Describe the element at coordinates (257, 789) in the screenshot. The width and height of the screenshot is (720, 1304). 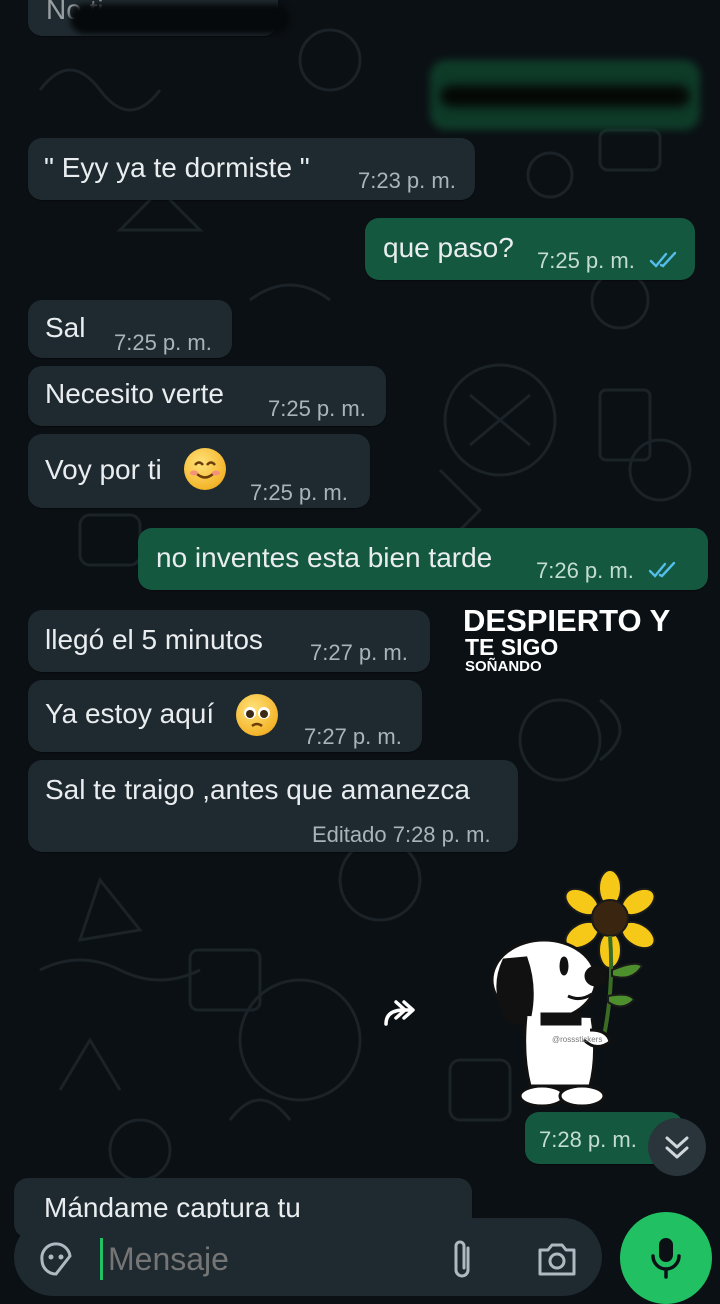
I see `message-text: Sal te traigo ,antes que amanezca` at that location.